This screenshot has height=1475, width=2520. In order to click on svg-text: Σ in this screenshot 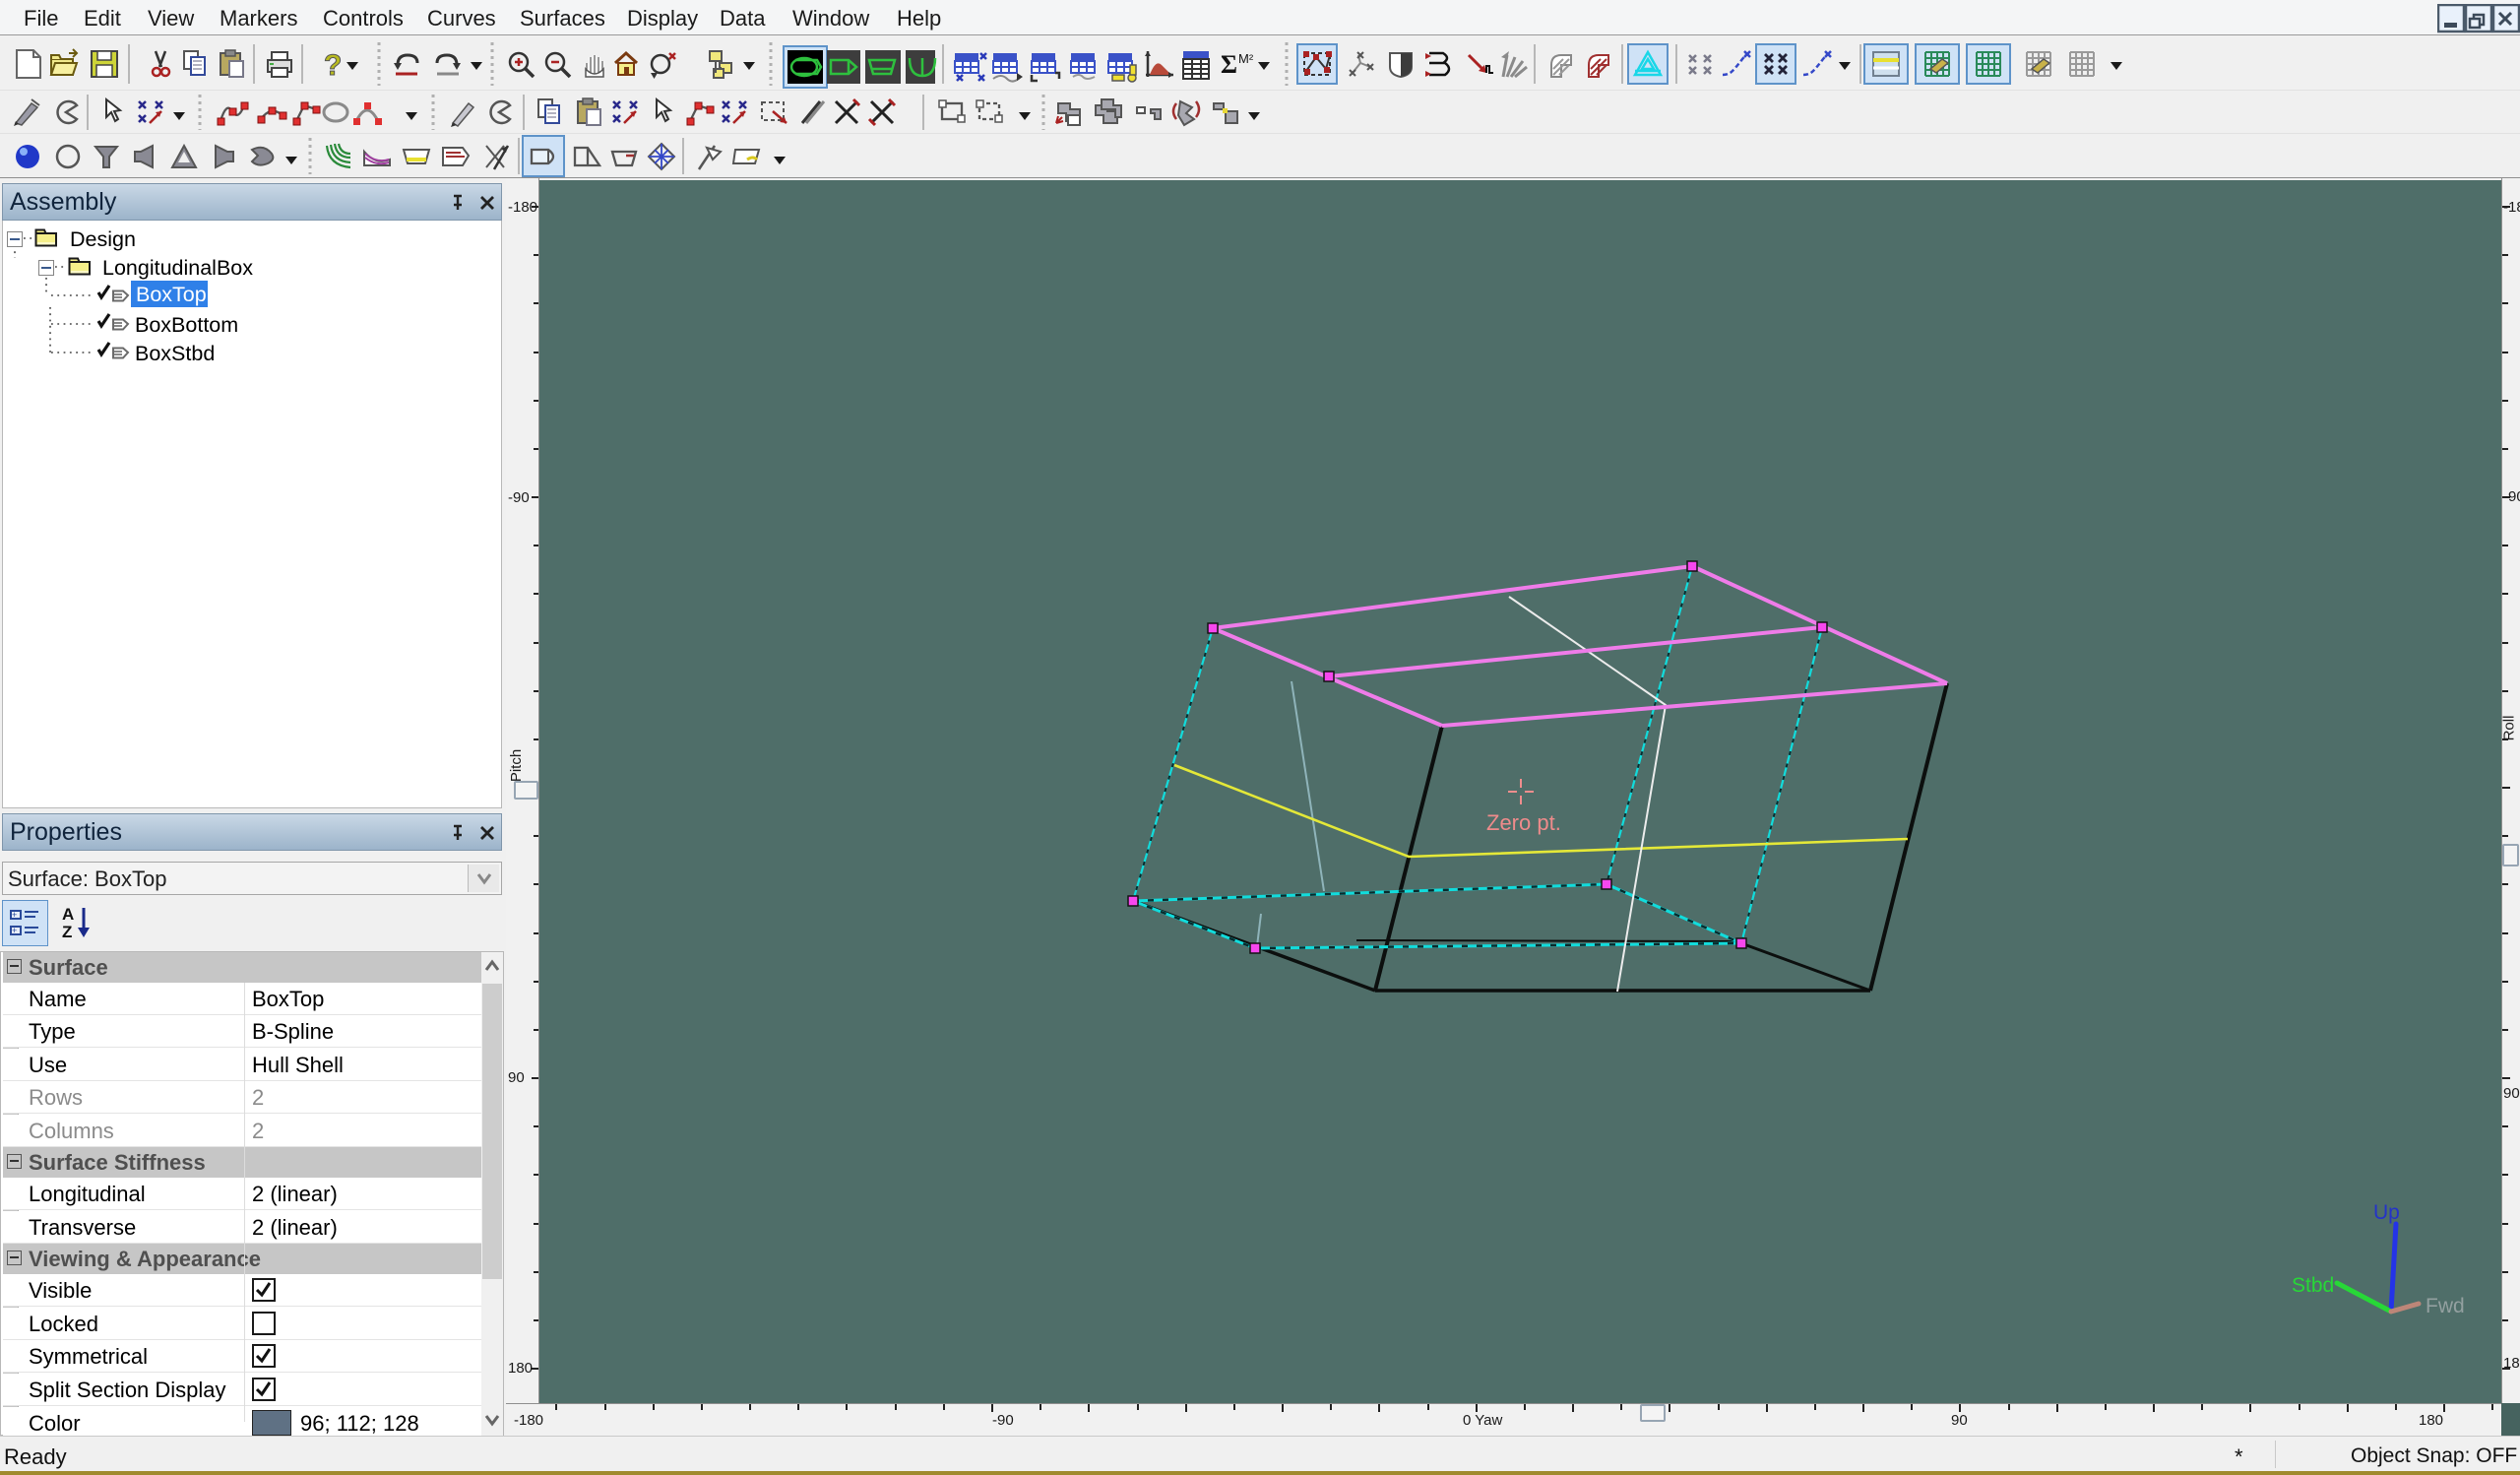, I will do `click(1229, 64)`.